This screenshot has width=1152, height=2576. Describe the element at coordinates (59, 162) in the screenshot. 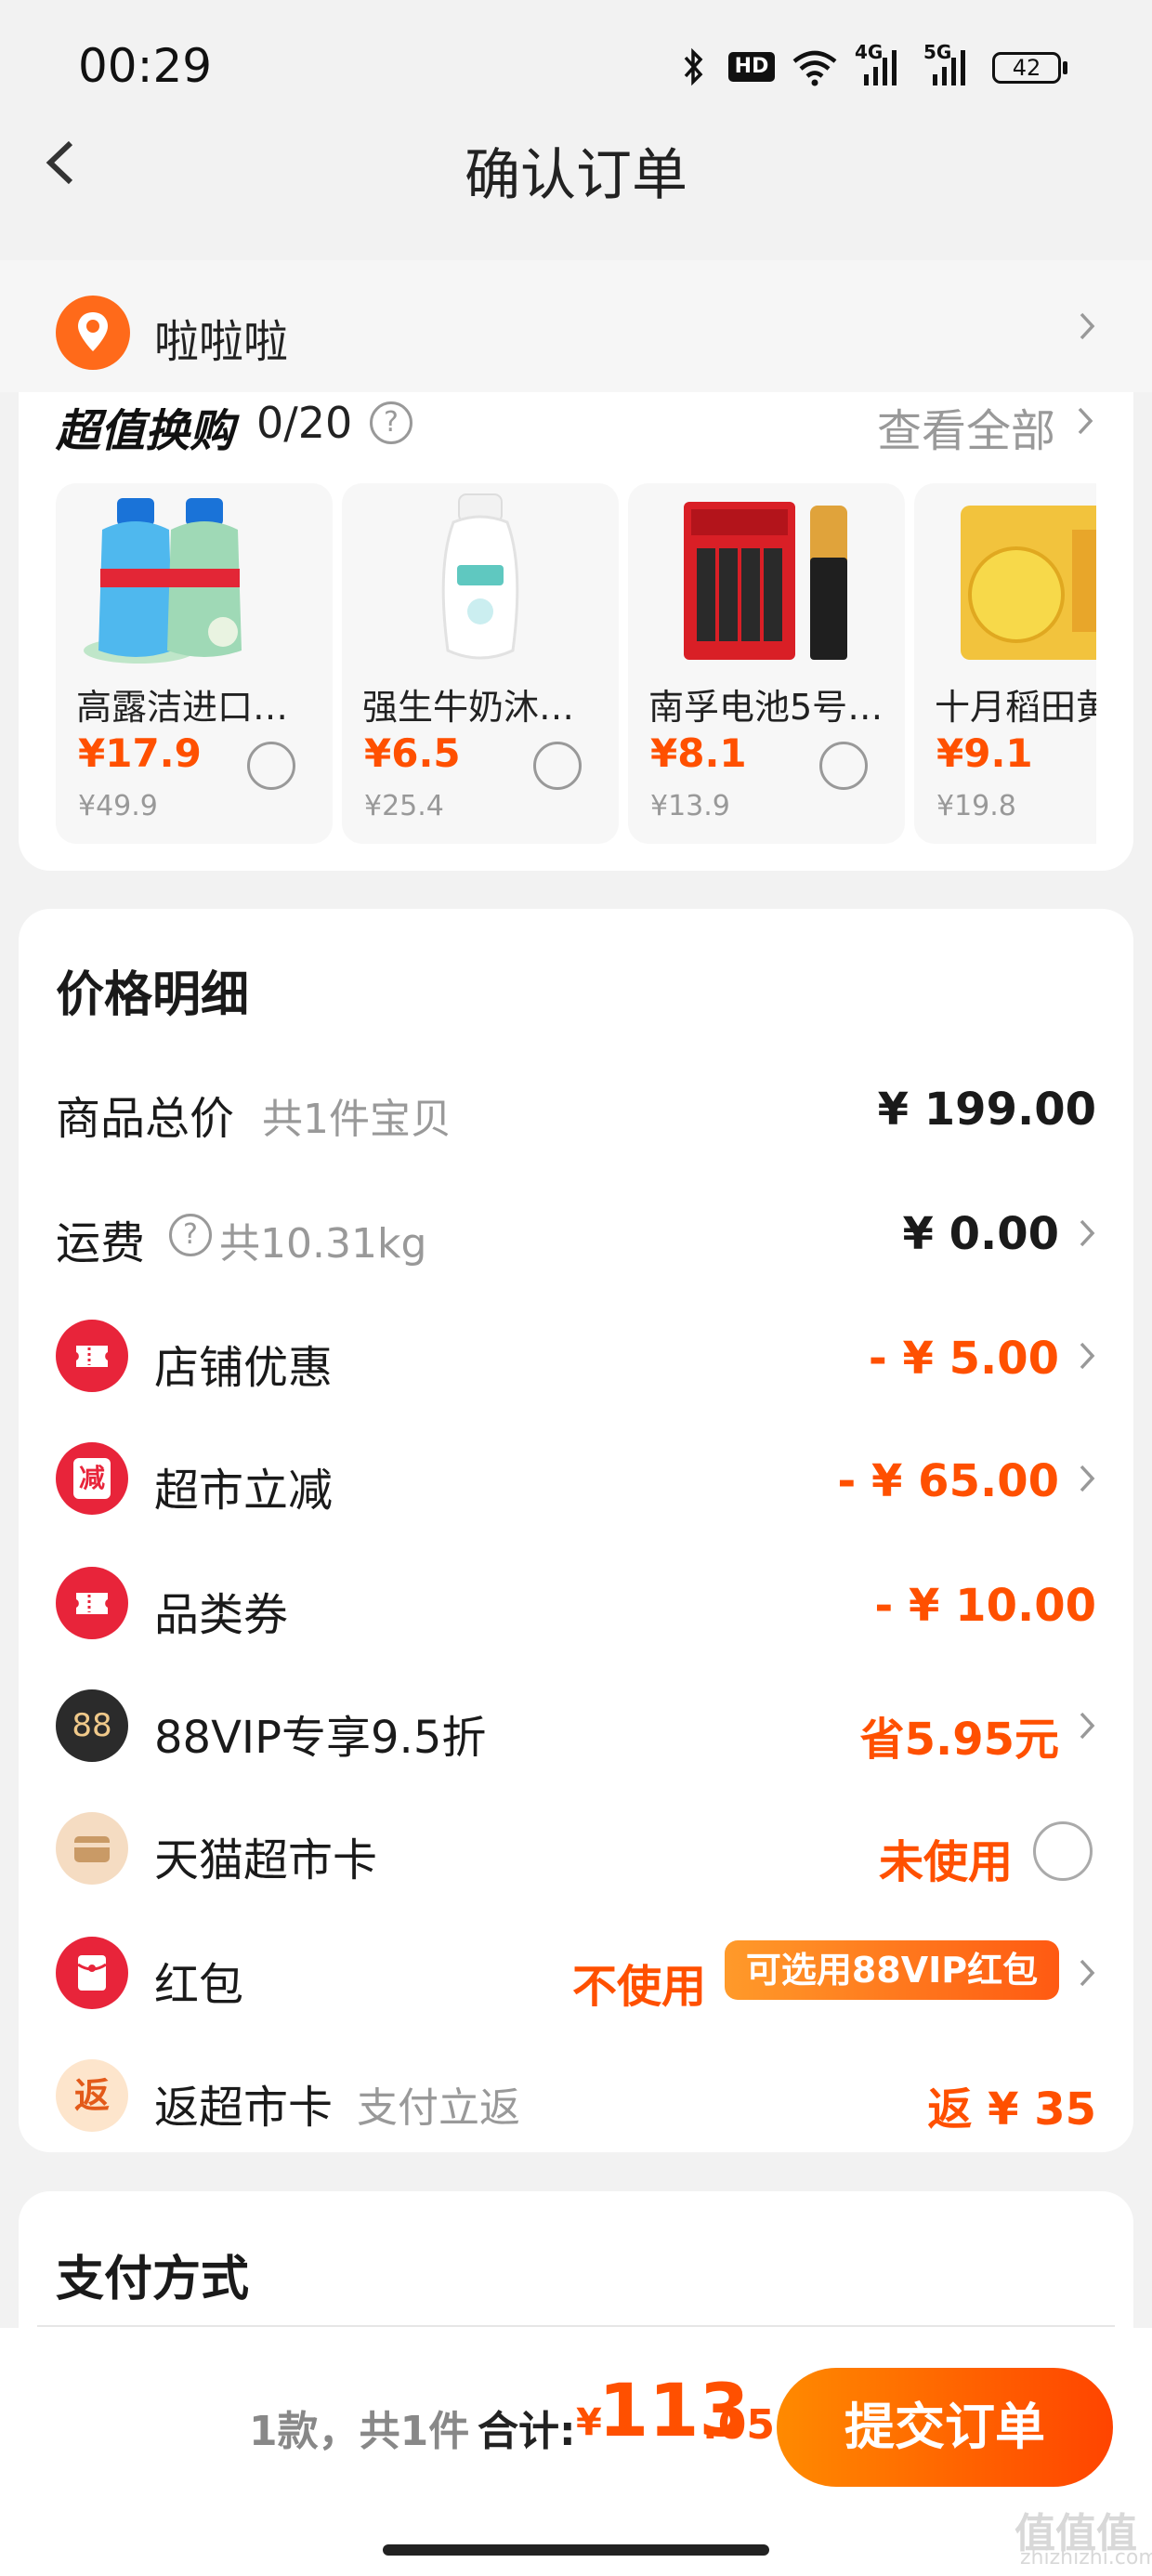

I see `back-icon` at that location.